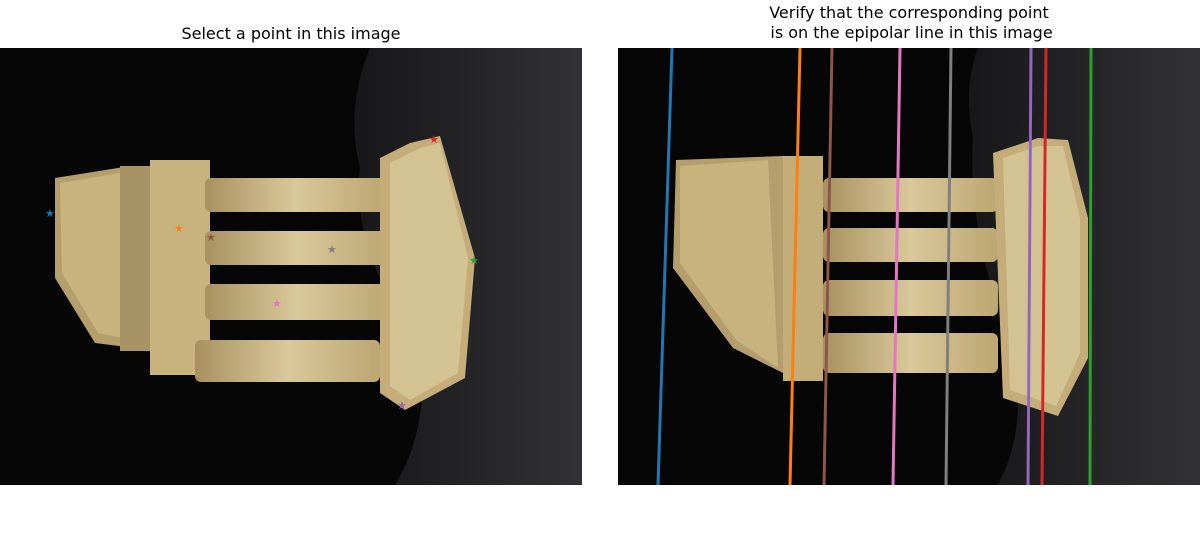 This screenshot has height=533, width=1200. What do you see at coordinates (50, 213) in the screenshot?
I see `marker-blue-icon: ★` at bounding box center [50, 213].